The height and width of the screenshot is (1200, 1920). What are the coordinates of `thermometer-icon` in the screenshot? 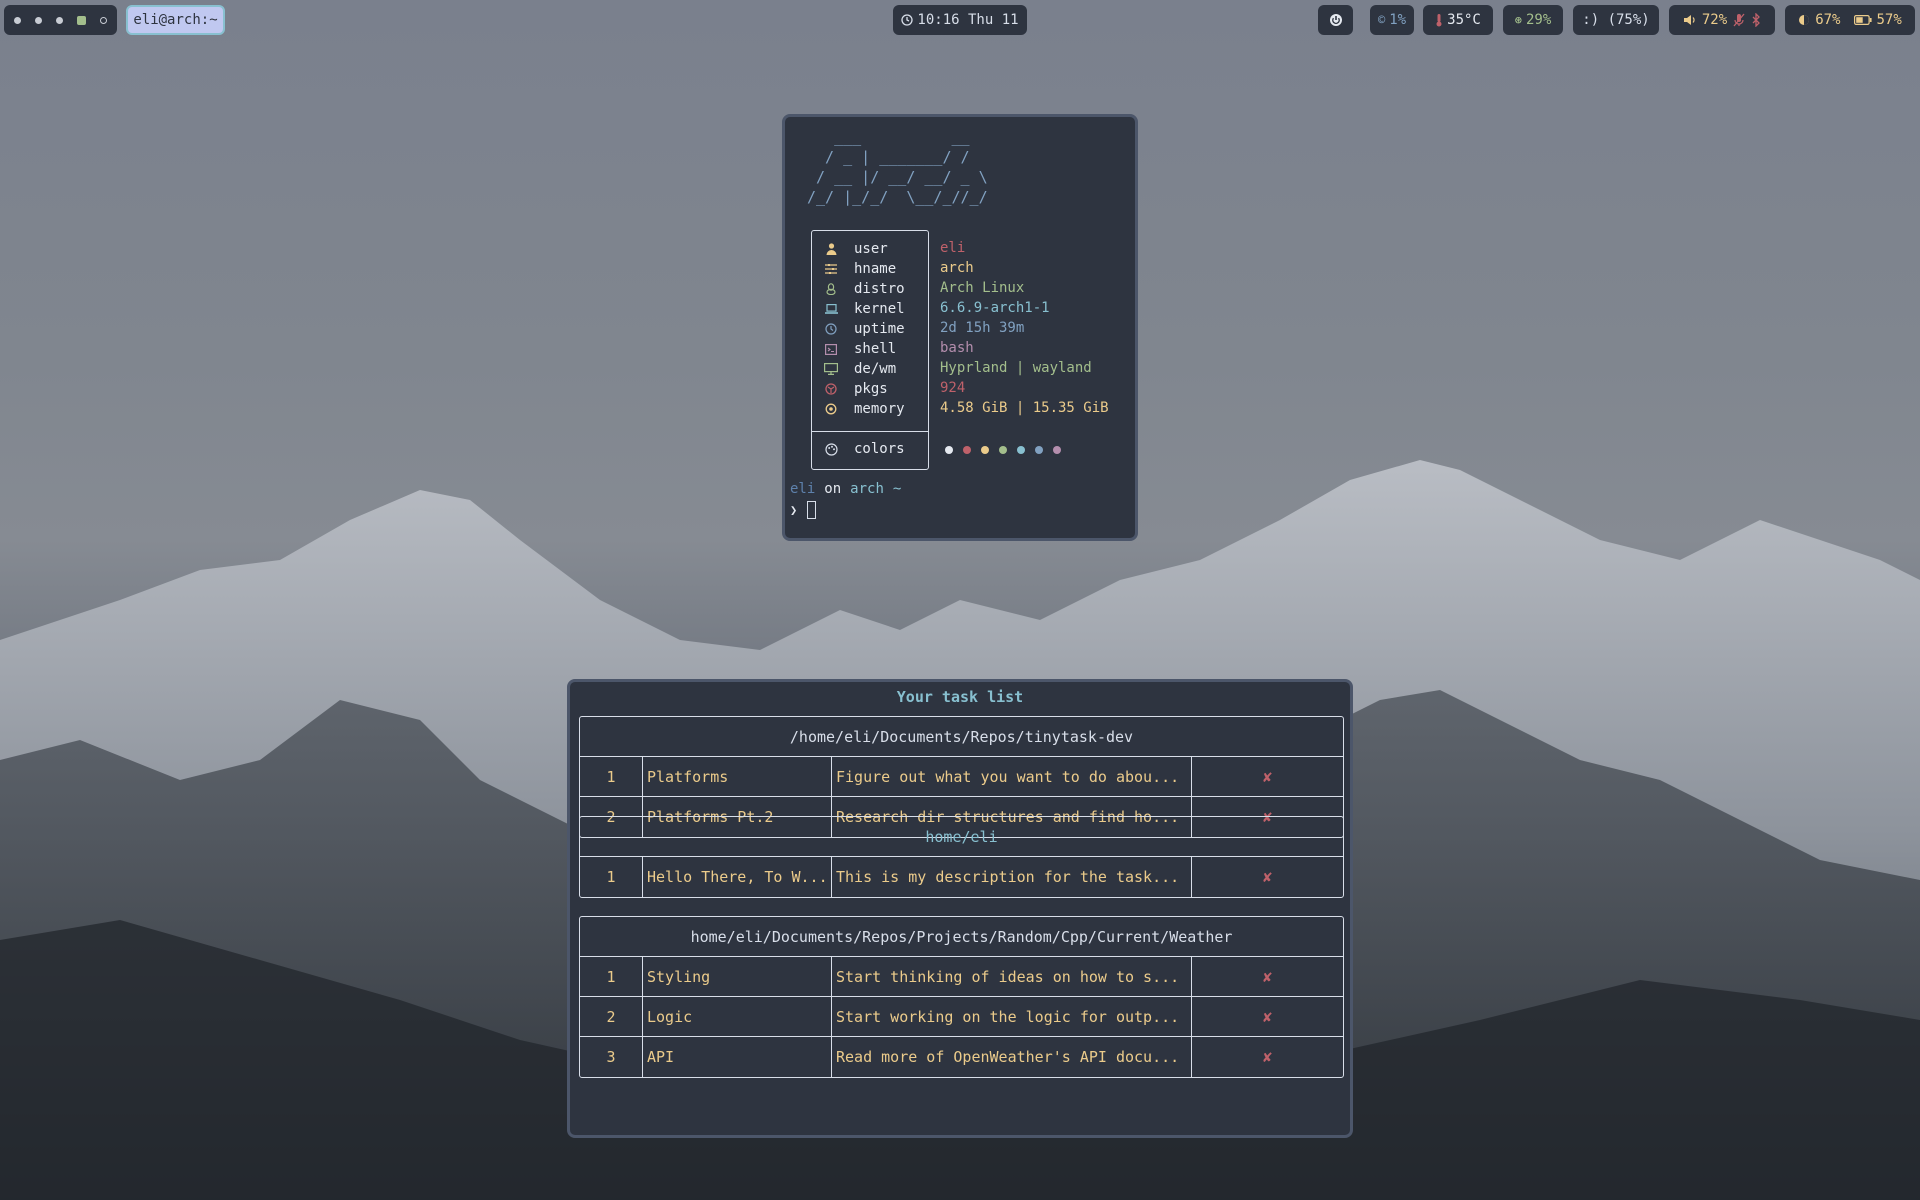 It's located at (1439, 20).